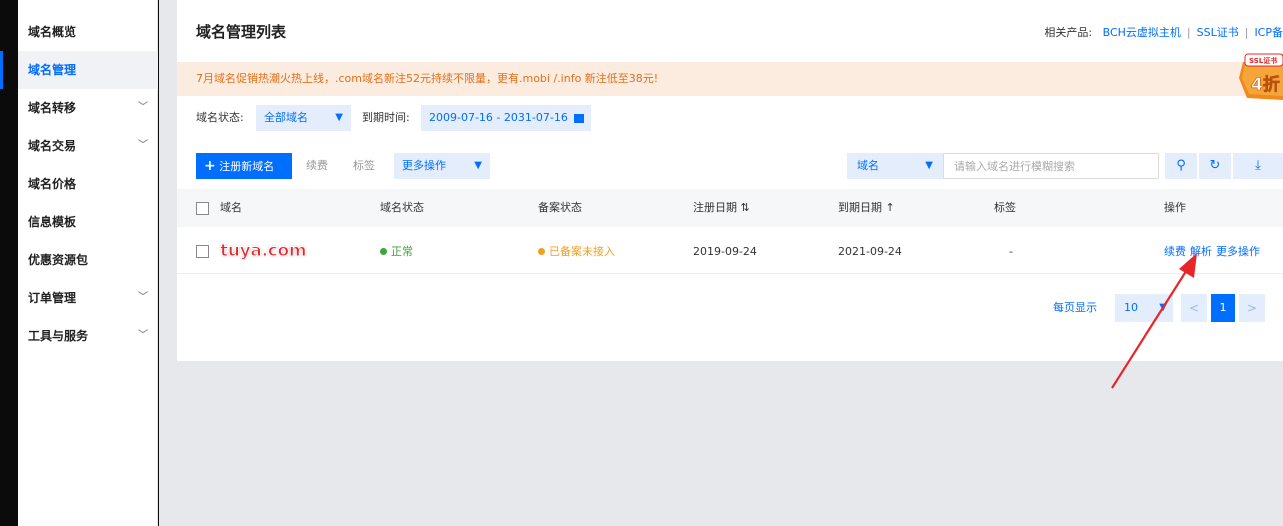 This screenshot has width=1283, height=526. I want to click on column-header-actions: 操作, so click(1175, 207).